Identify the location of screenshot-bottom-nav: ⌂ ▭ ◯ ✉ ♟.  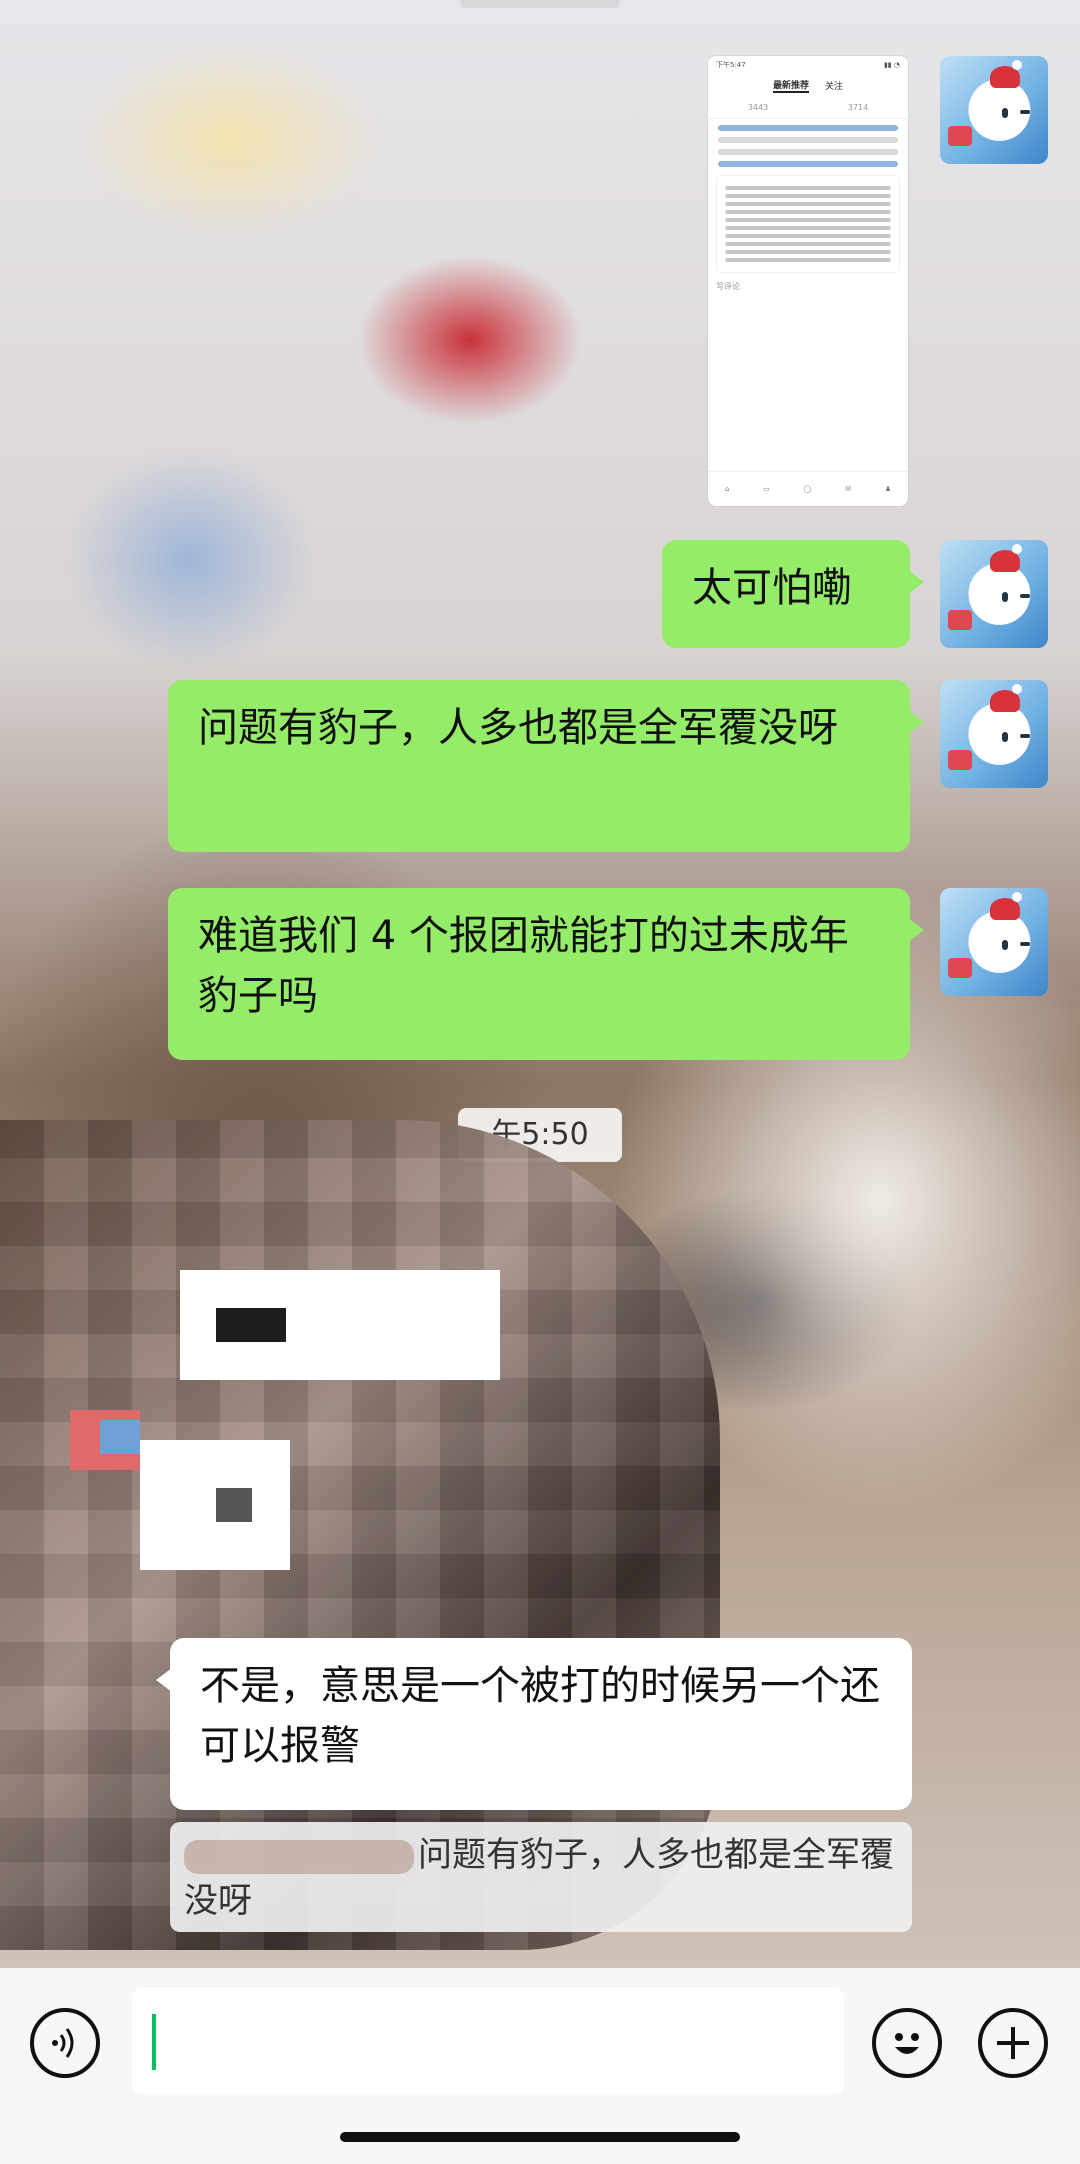
(808, 488).